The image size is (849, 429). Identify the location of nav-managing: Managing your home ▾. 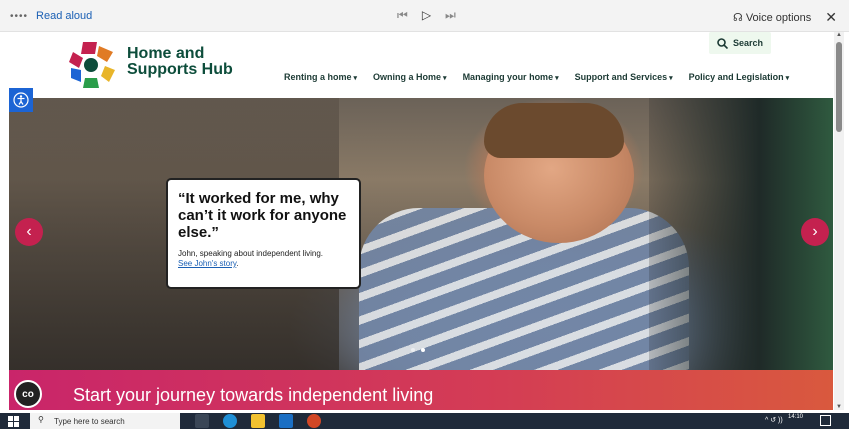
(511, 77).